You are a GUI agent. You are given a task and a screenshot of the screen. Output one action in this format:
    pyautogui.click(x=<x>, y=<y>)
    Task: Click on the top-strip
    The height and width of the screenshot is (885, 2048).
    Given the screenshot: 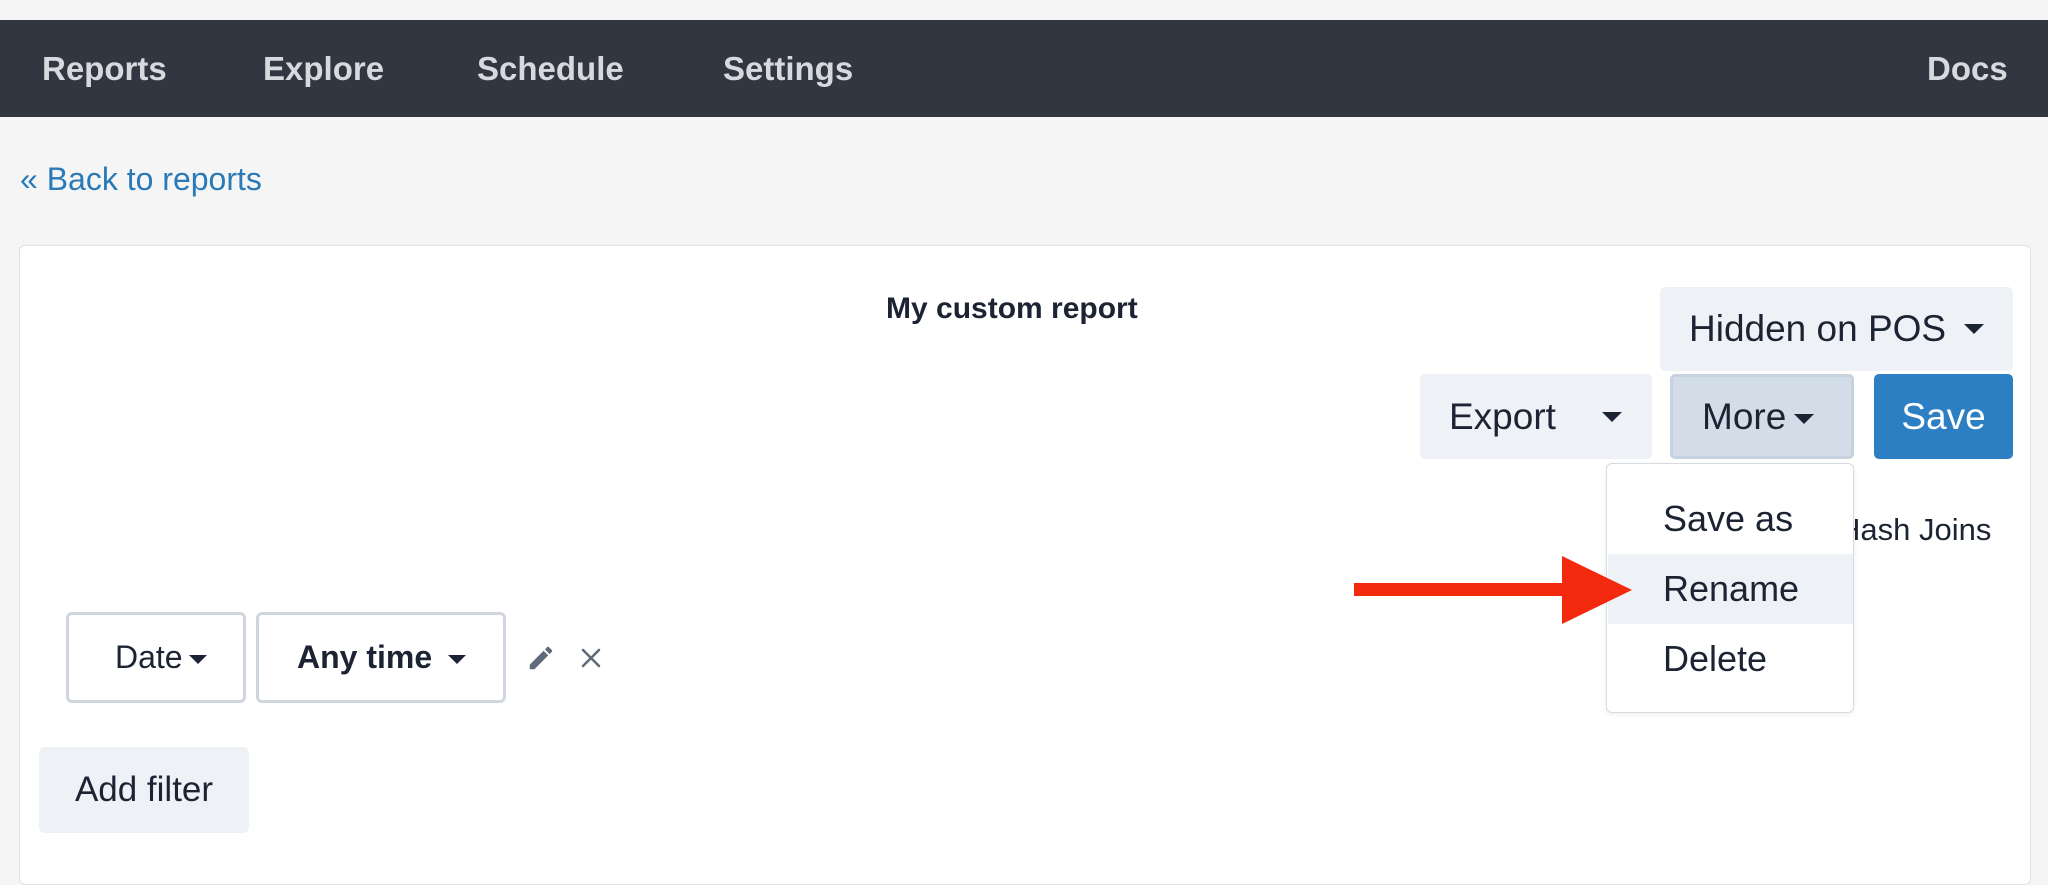 What is the action you would take?
    pyautogui.click(x=1024, y=10)
    